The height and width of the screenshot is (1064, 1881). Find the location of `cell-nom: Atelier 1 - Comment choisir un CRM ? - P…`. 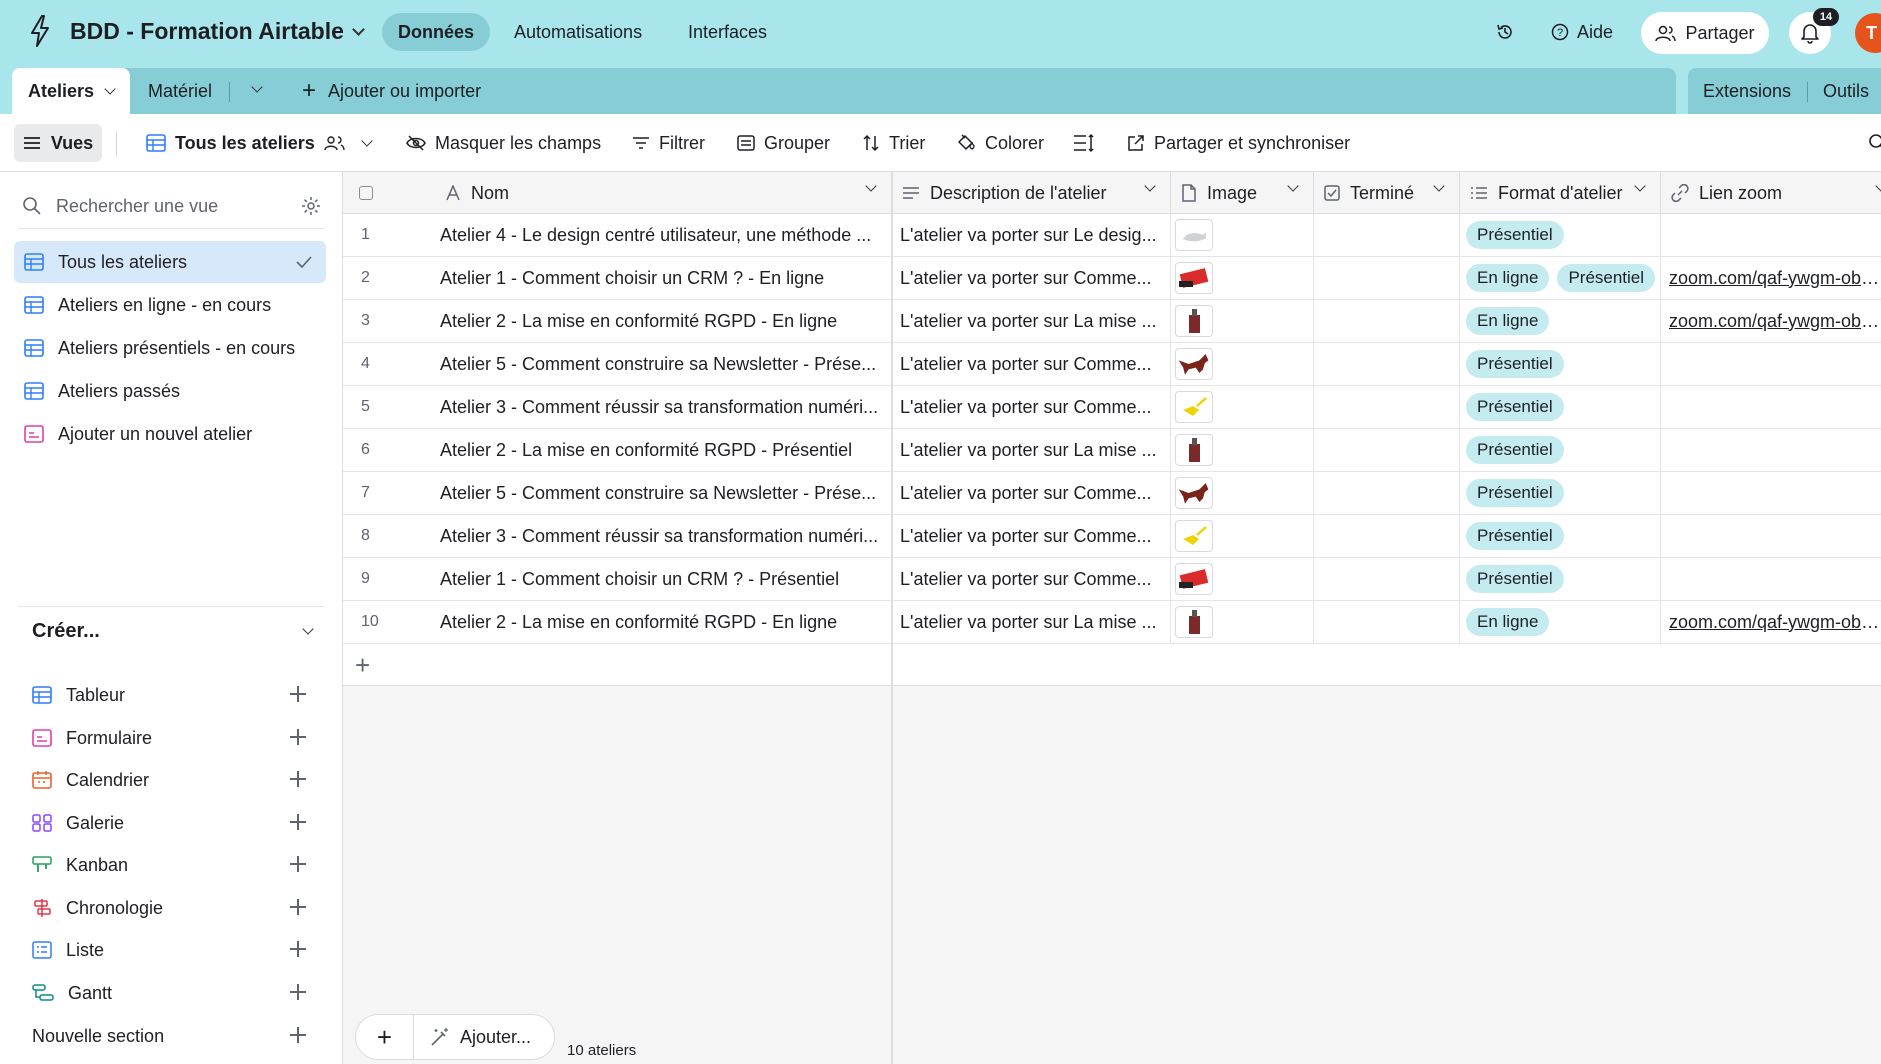

cell-nom: Atelier 1 - Comment choisir un CRM ? - P… is located at coordinates (617, 579).